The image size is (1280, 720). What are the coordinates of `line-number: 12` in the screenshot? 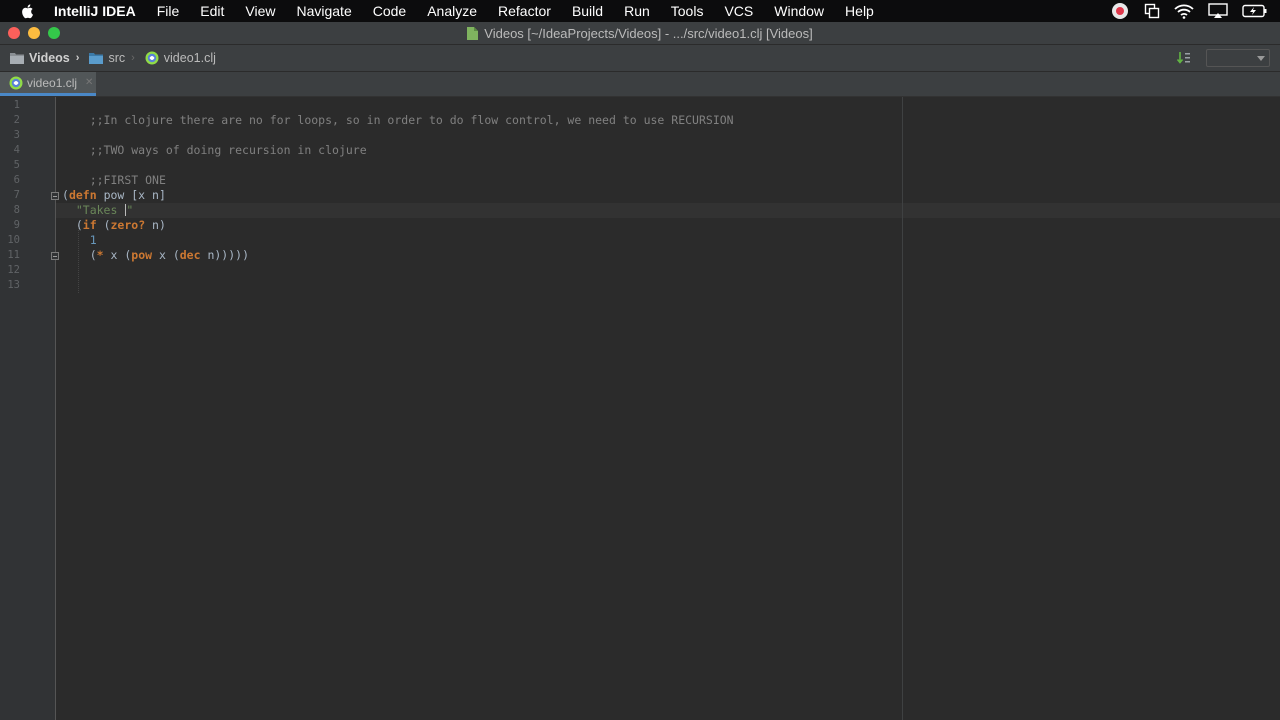 It's located at (13, 270).